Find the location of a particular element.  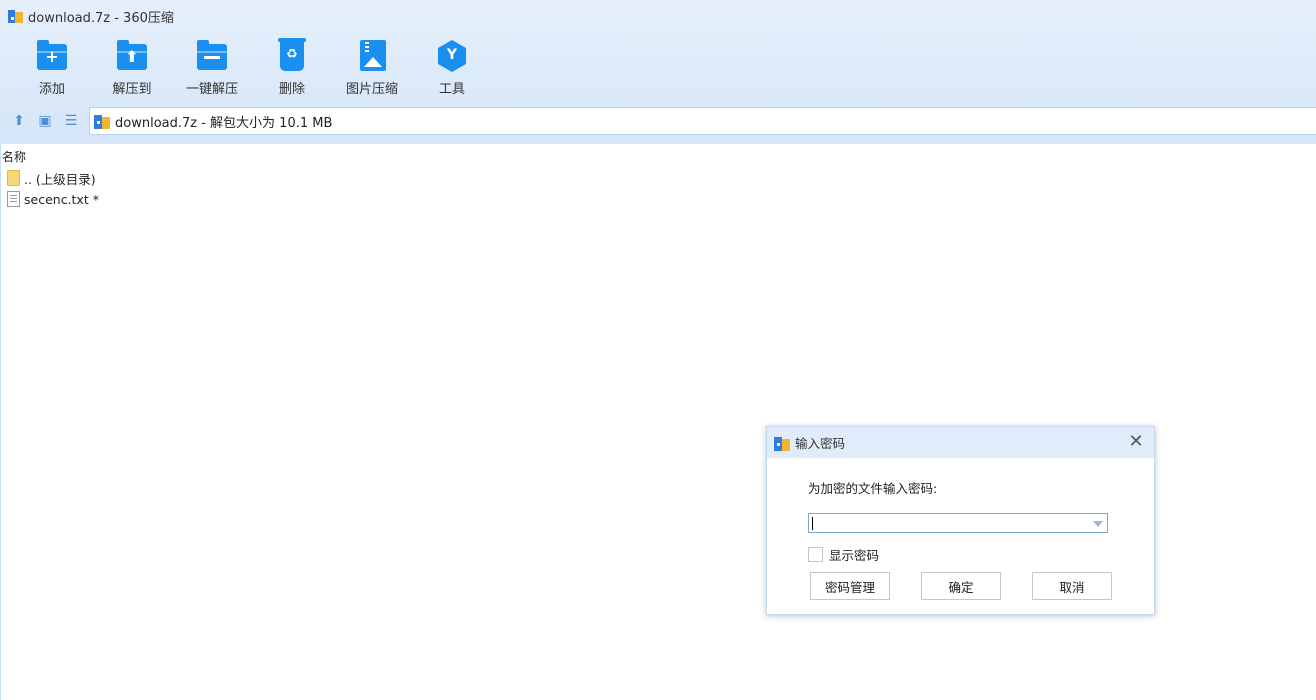

show-password-toggle: 显示密码 is located at coordinates (843, 554).